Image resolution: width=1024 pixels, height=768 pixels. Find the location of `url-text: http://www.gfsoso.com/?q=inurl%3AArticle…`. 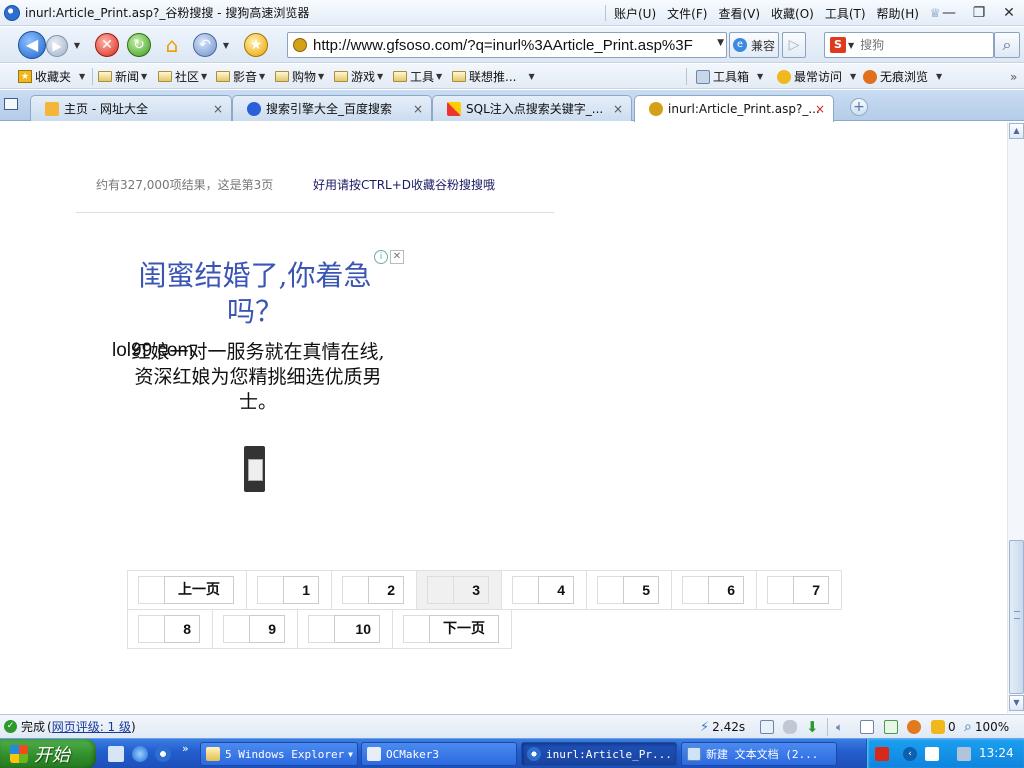

url-text: http://www.gfsoso.com/?q=inurl%3AArticle… is located at coordinates (503, 45).